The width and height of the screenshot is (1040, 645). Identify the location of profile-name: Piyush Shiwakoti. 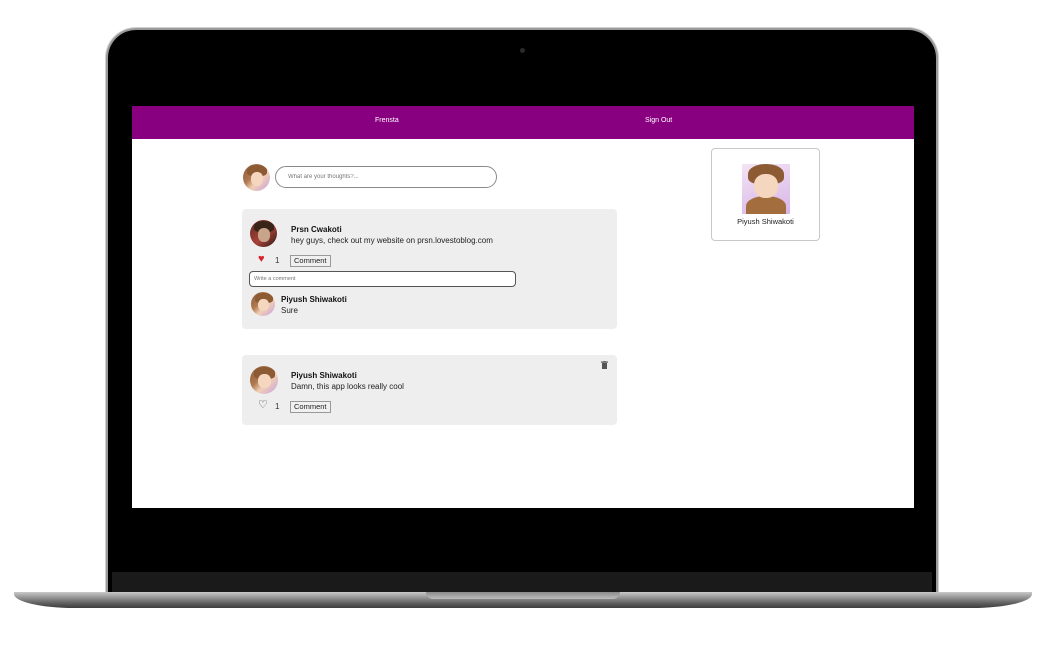
(765, 221).